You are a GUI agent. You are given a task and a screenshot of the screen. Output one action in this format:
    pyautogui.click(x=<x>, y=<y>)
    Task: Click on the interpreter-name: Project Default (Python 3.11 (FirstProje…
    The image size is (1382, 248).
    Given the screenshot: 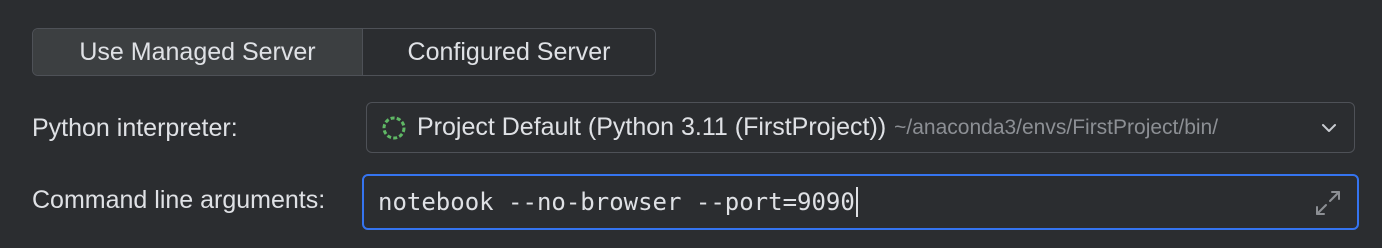 What is the action you would take?
    pyautogui.click(x=652, y=127)
    